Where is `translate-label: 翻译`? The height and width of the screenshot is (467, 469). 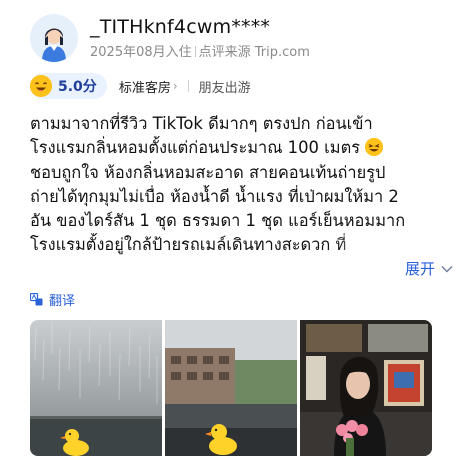 translate-label: 翻译 is located at coordinates (62, 301).